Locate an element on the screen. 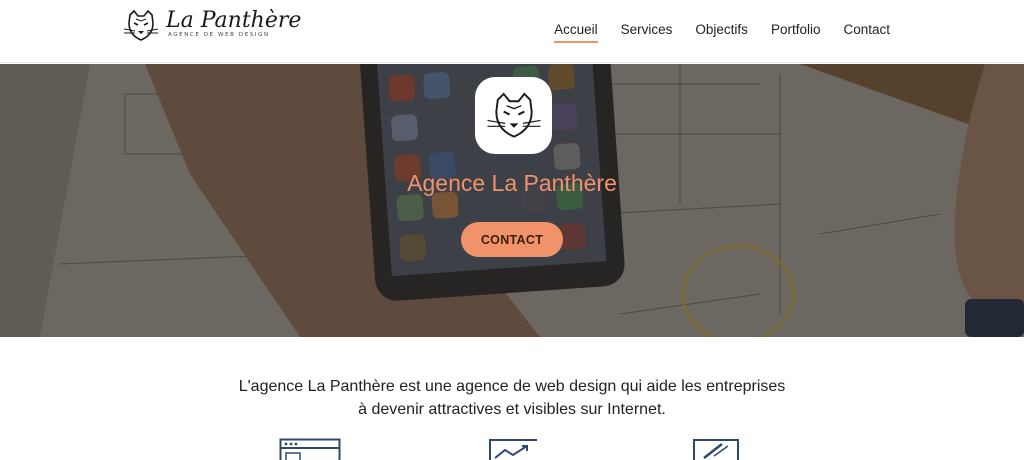  hero-logo-badge is located at coordinates (513, 115).